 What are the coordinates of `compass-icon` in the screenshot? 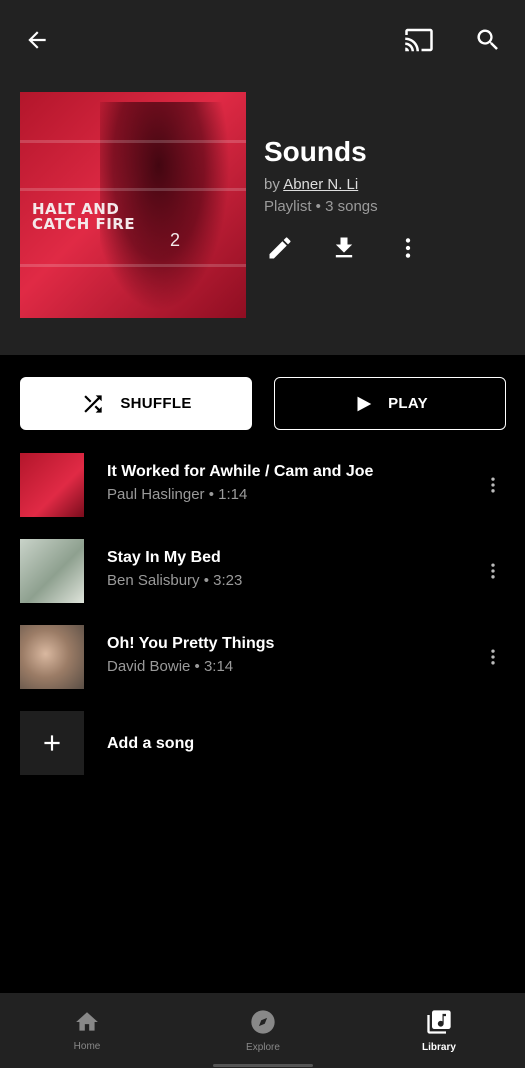 It's located at (263, 1022).